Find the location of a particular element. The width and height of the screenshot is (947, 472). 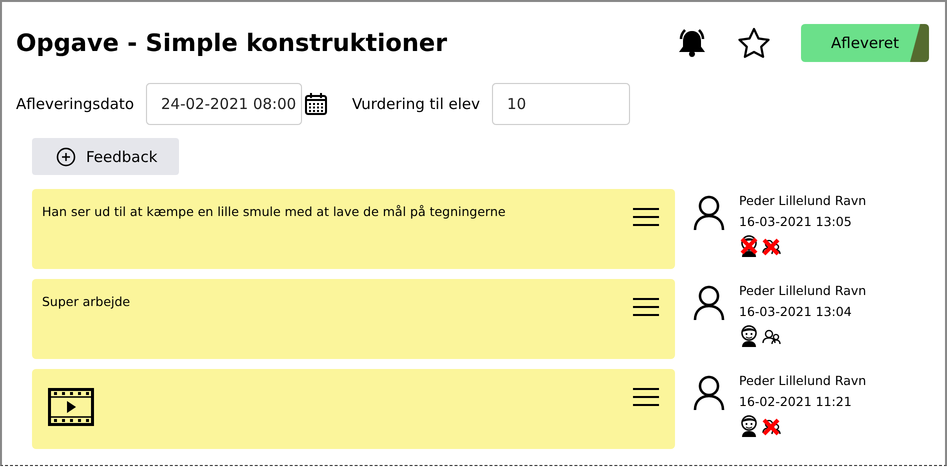

plus-icon is located at coordinates (66, 156).